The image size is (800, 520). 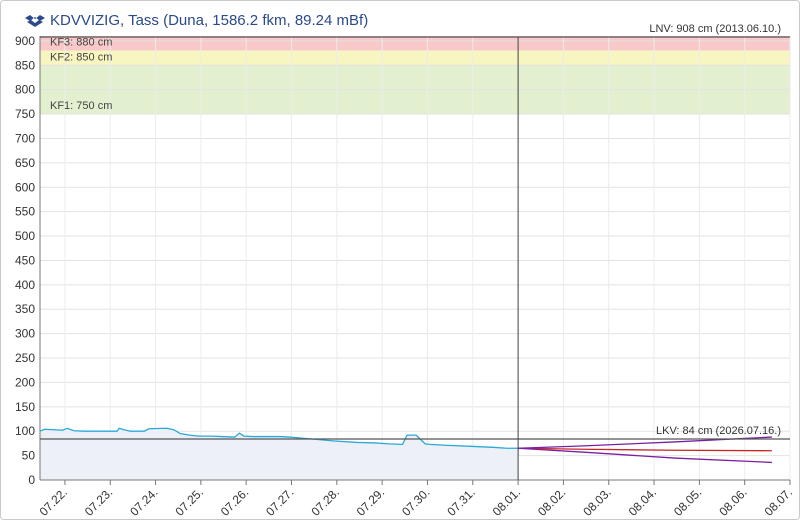 I want to click on x-tick-label: 07.25., so click(x=188, y=501).